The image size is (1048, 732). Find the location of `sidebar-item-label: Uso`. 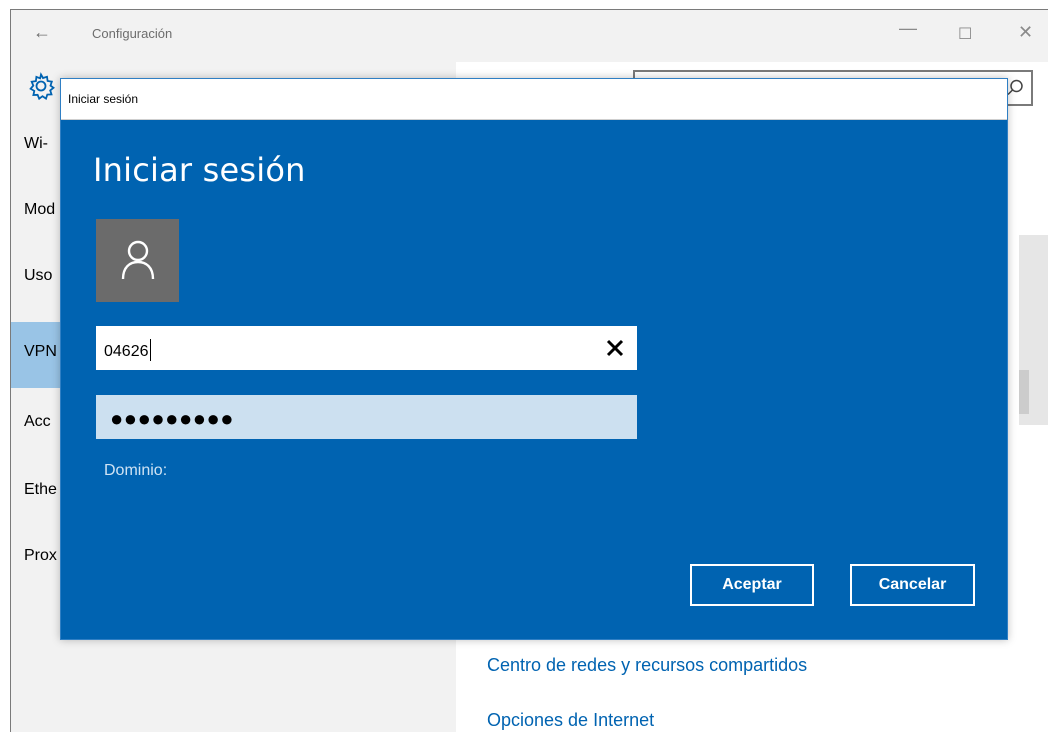

sidebar-item-label: Uso is located at coordinates (38, 275).